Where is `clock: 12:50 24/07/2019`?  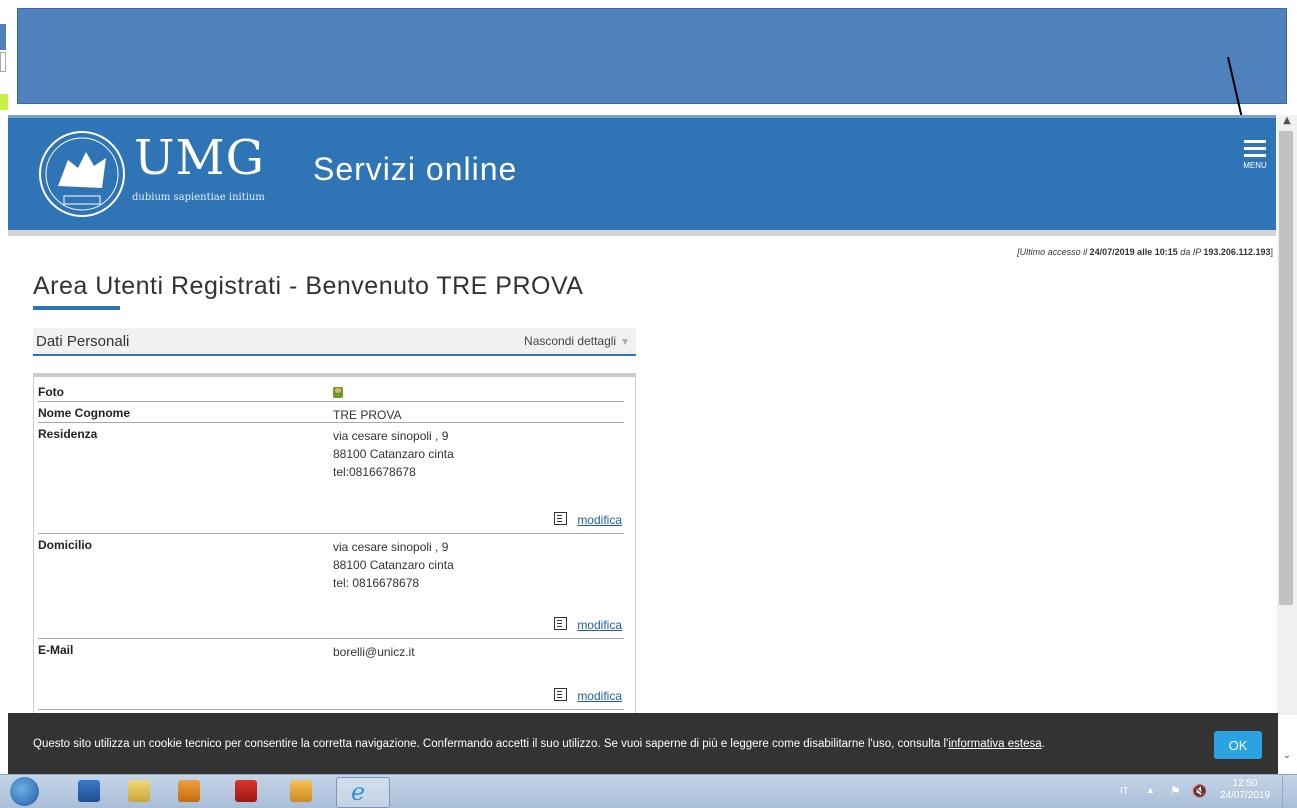 clock: 12:50 24/07/2019 is located at coordinates (1245, 790).